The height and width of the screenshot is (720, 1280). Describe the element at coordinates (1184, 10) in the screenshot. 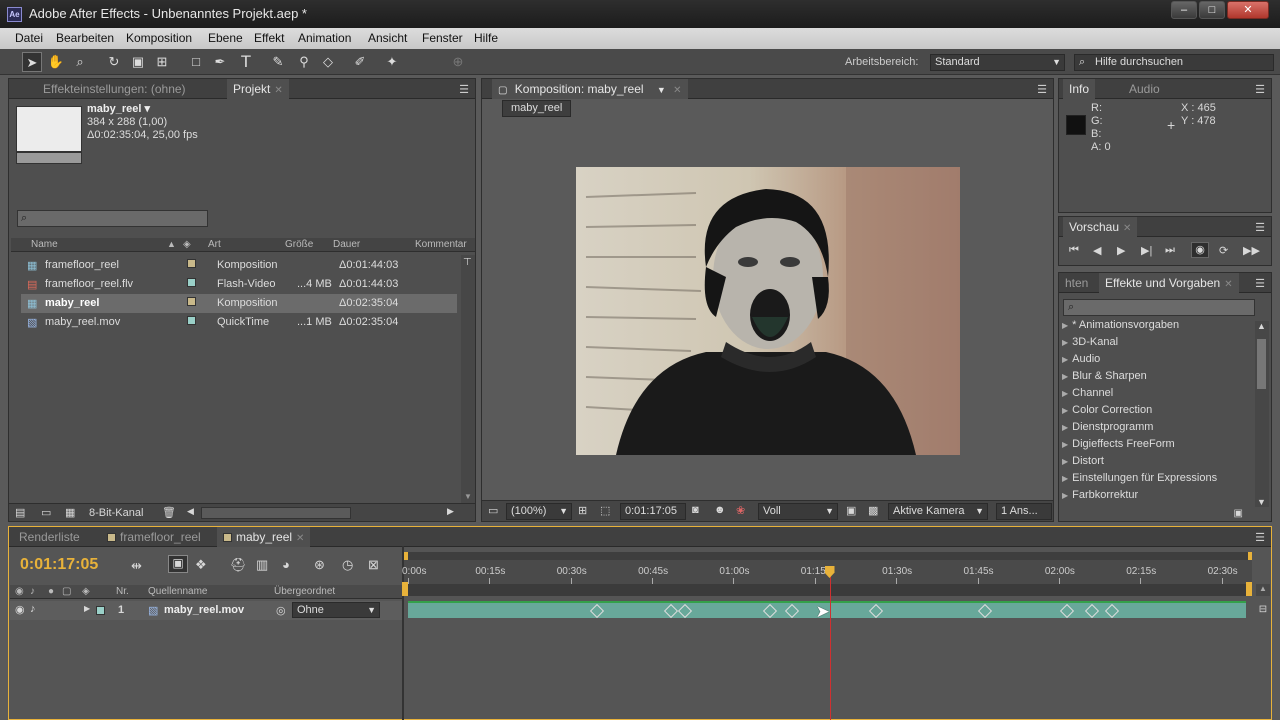

I see `minimize-button: –` at that location.